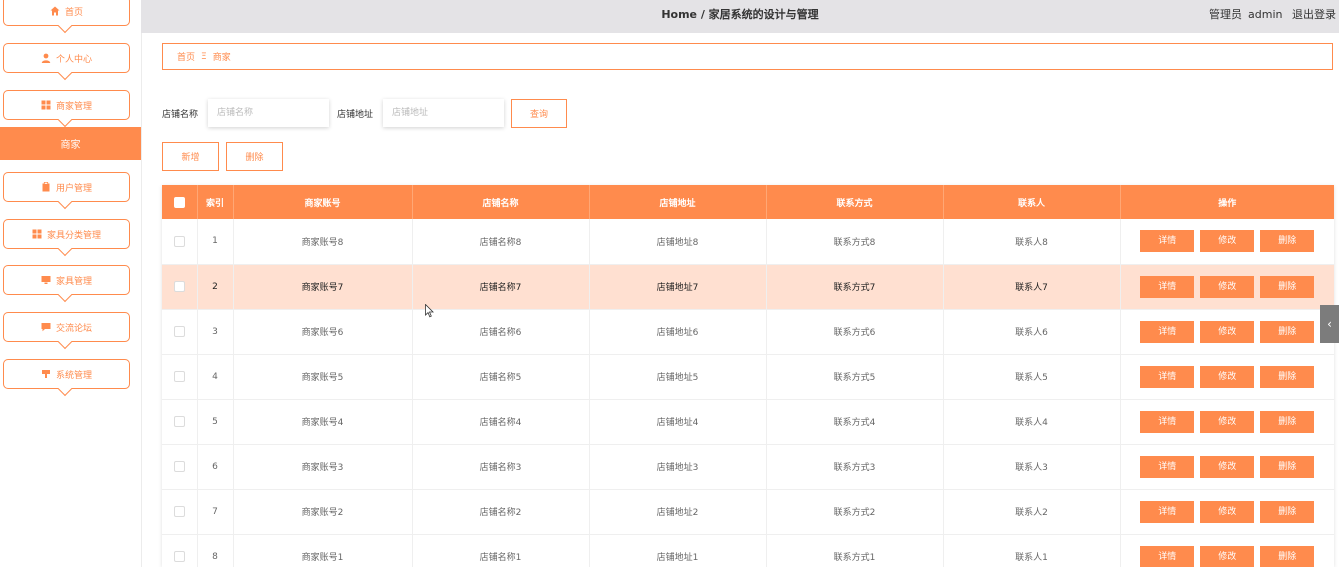 This screenshot has width=1339, height=567. I want to click on account-cell: 商家账号2, so click(323, 512).